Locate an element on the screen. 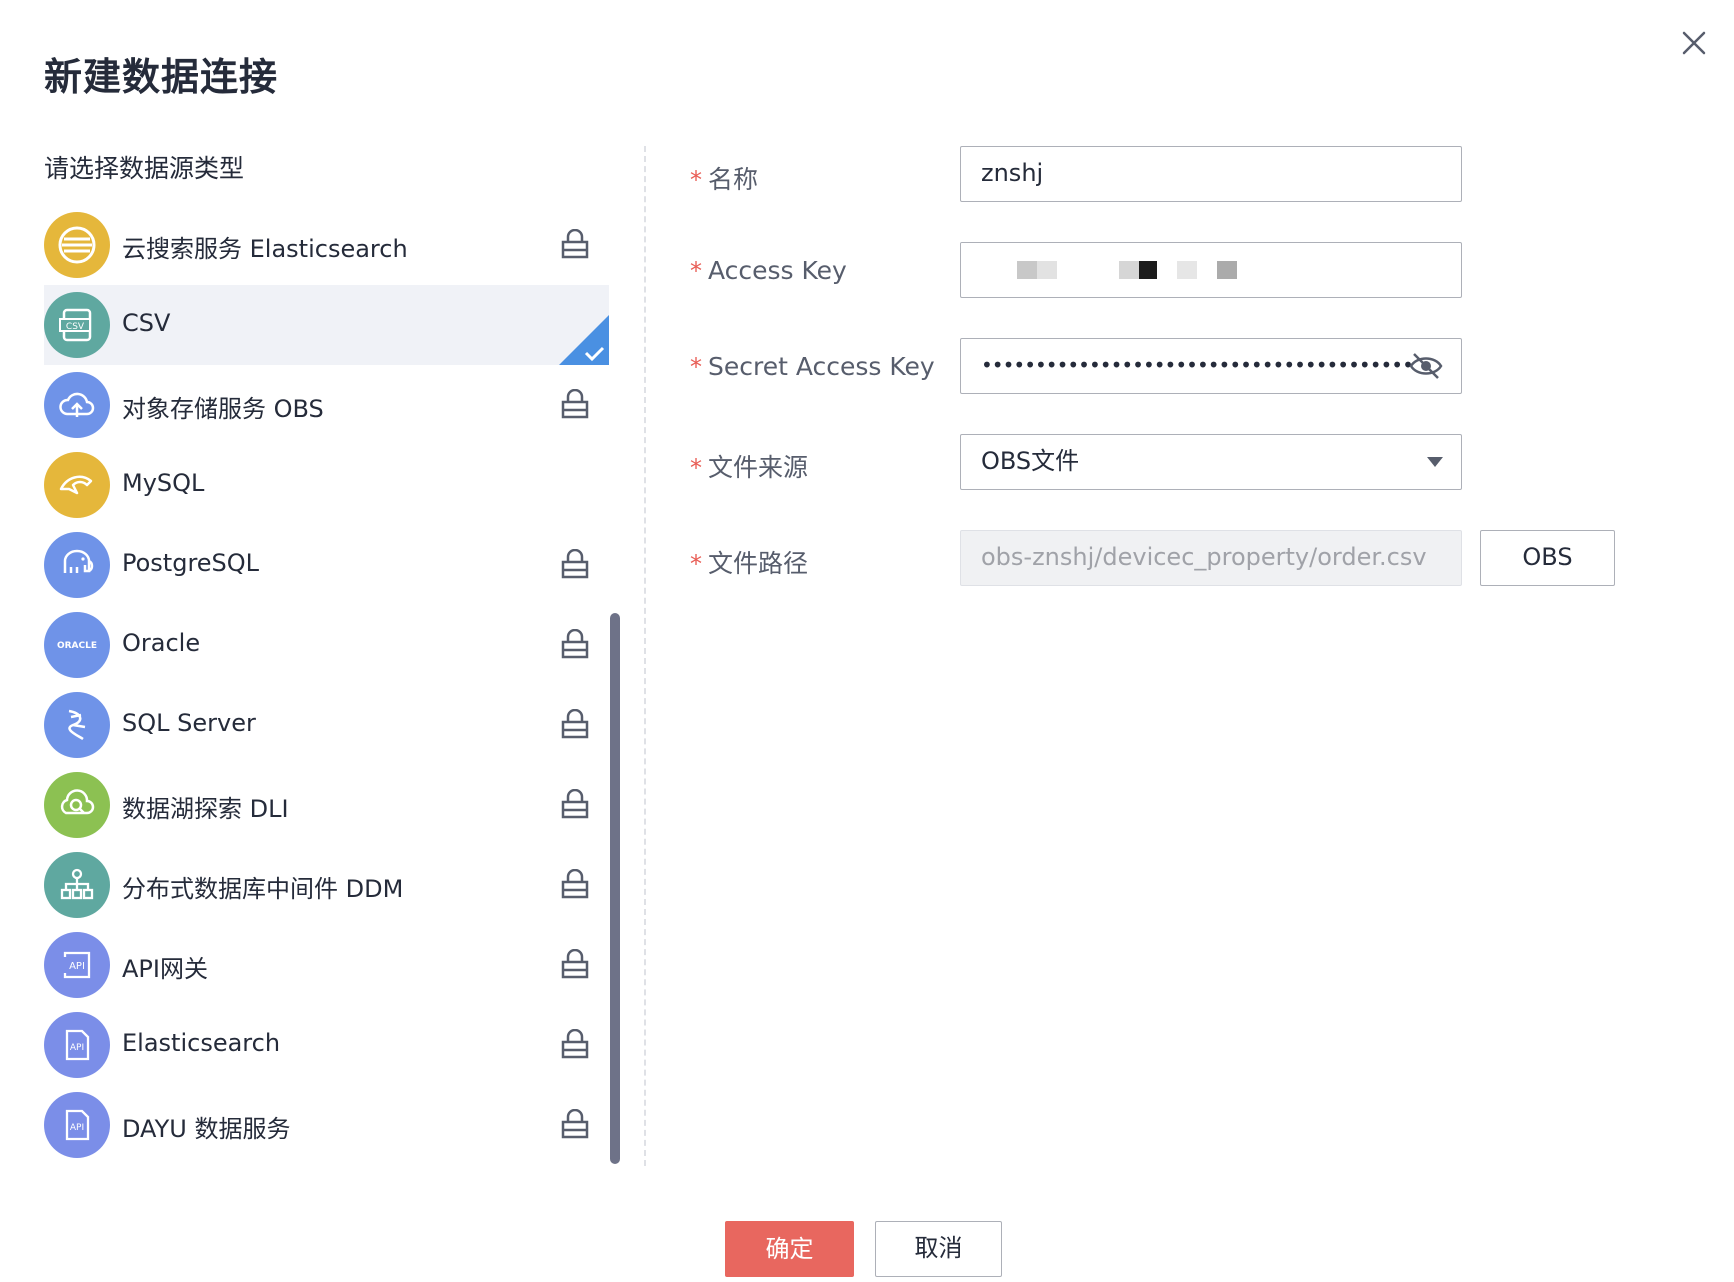  datasource-label: PostgreSQL is located at coordinates (191, 563).